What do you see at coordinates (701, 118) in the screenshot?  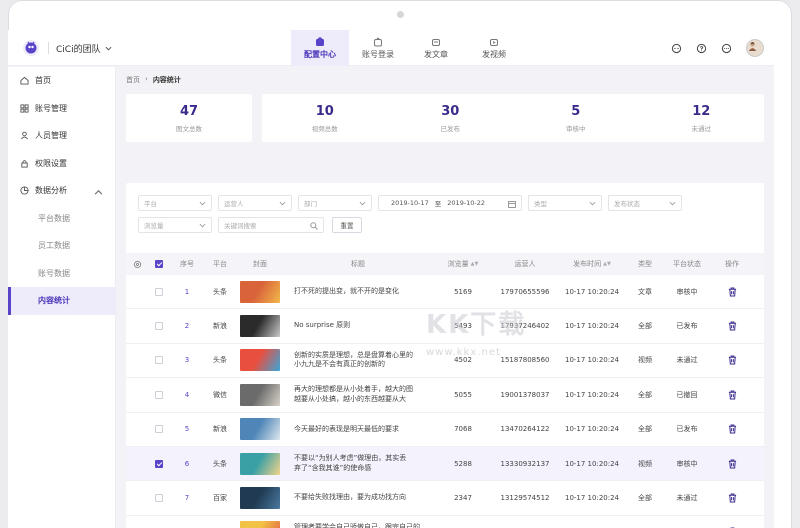 I see `stat-card-rejected: 12 未通过` at bounding box center [701, 118].